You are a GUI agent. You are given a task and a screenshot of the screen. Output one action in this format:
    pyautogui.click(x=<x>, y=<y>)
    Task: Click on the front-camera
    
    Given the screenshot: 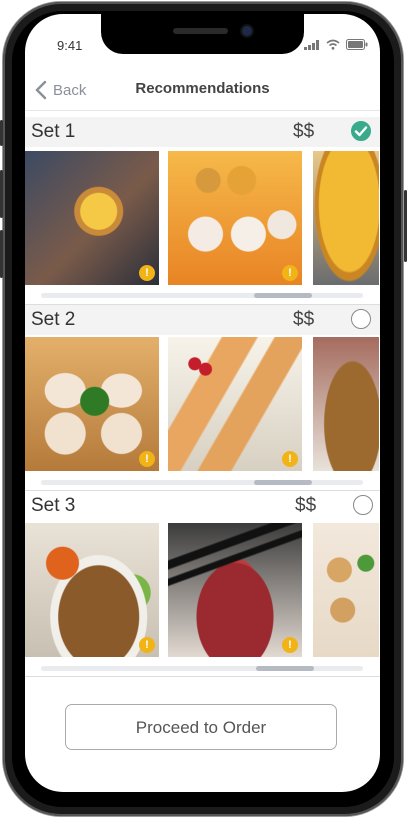 What is the action you would take?
    pyautogui.click(x=247, y=31)
    